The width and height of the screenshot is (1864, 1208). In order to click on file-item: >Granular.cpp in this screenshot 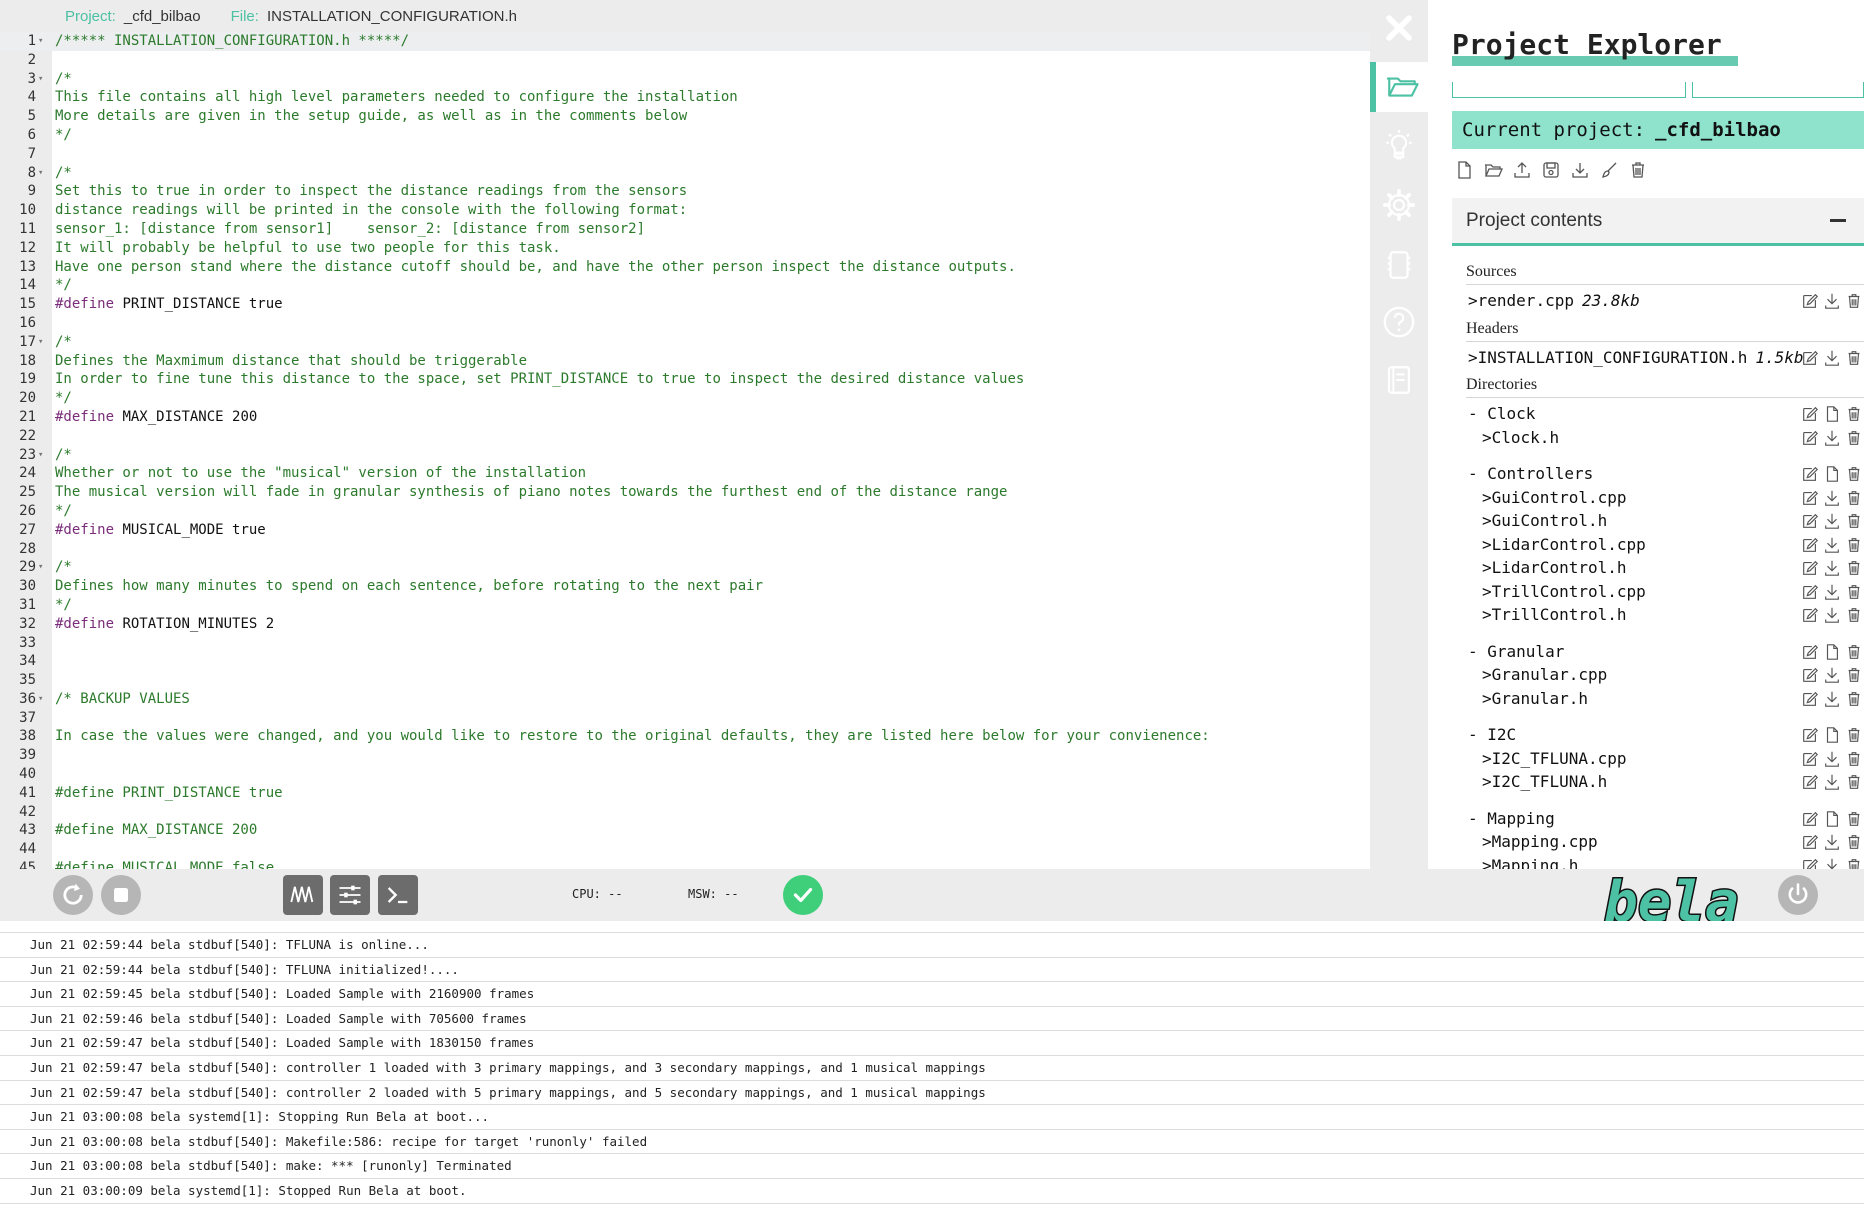, I will do `click(1658, 675)`.